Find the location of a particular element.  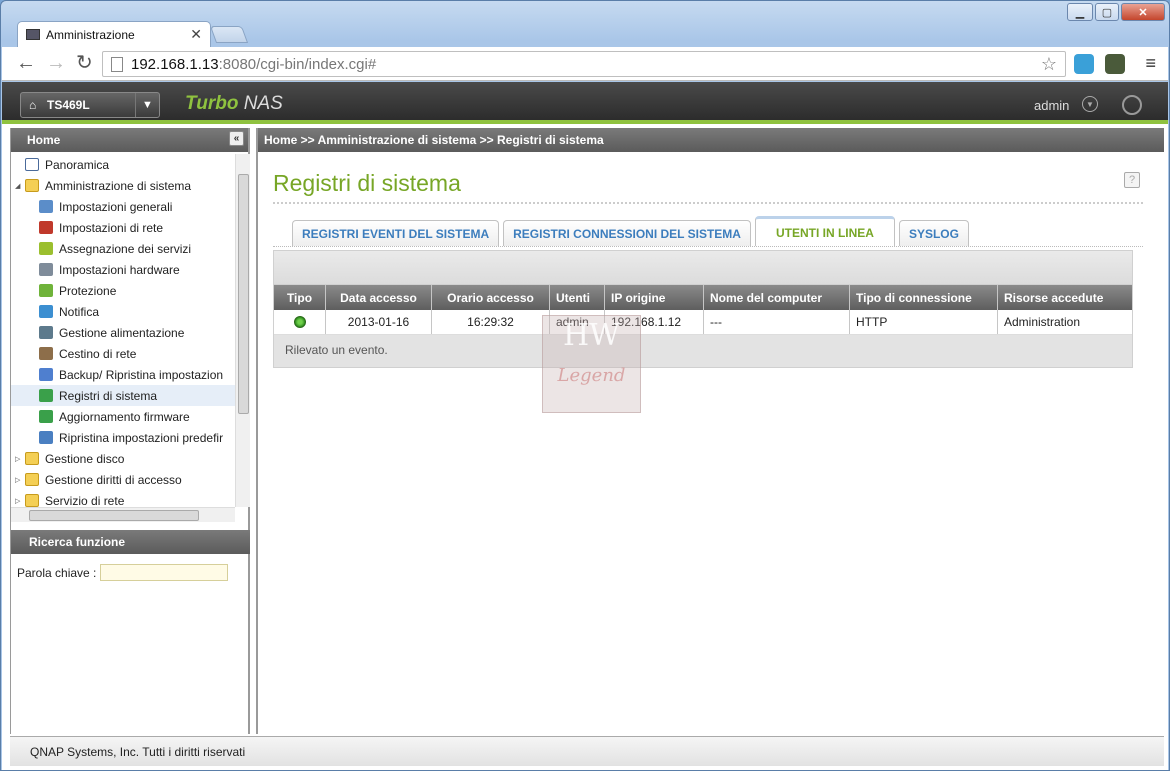

maximize-button: ▢ is located at coordinates (1107, 12).